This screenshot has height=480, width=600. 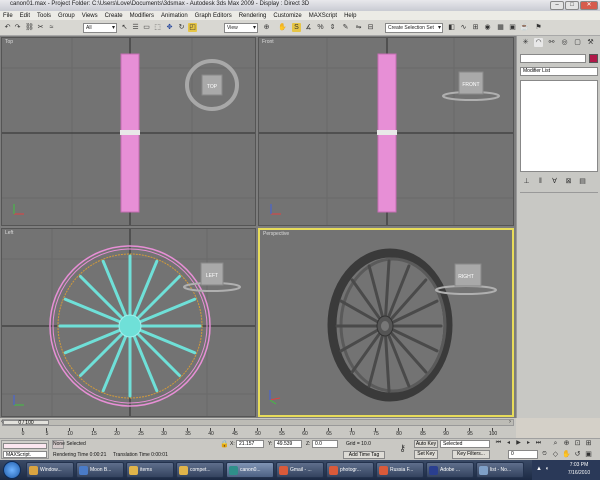 I want to click on undo-icon: ↶, so click(x=7, y=27).